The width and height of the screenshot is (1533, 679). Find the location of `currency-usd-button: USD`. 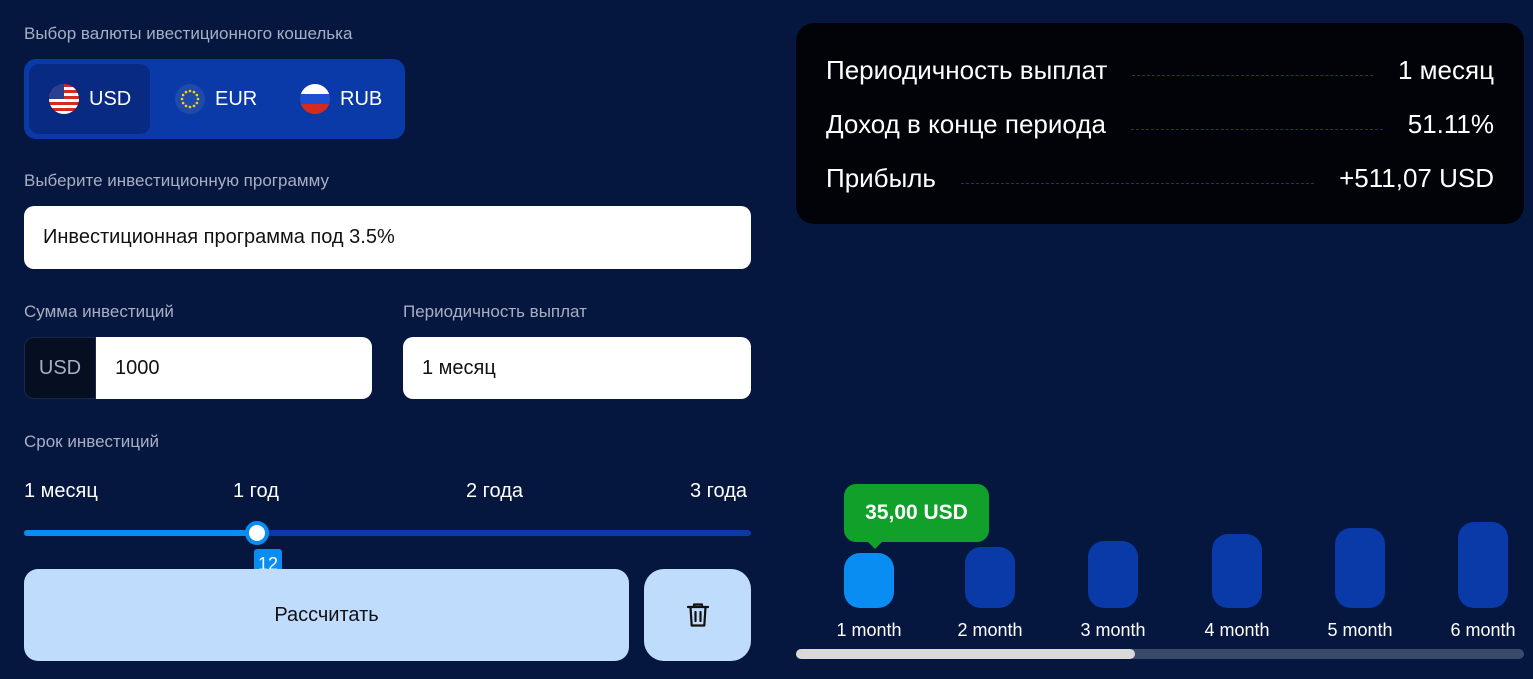

currency-usd-button: USD is located at coordinates (89, 99).